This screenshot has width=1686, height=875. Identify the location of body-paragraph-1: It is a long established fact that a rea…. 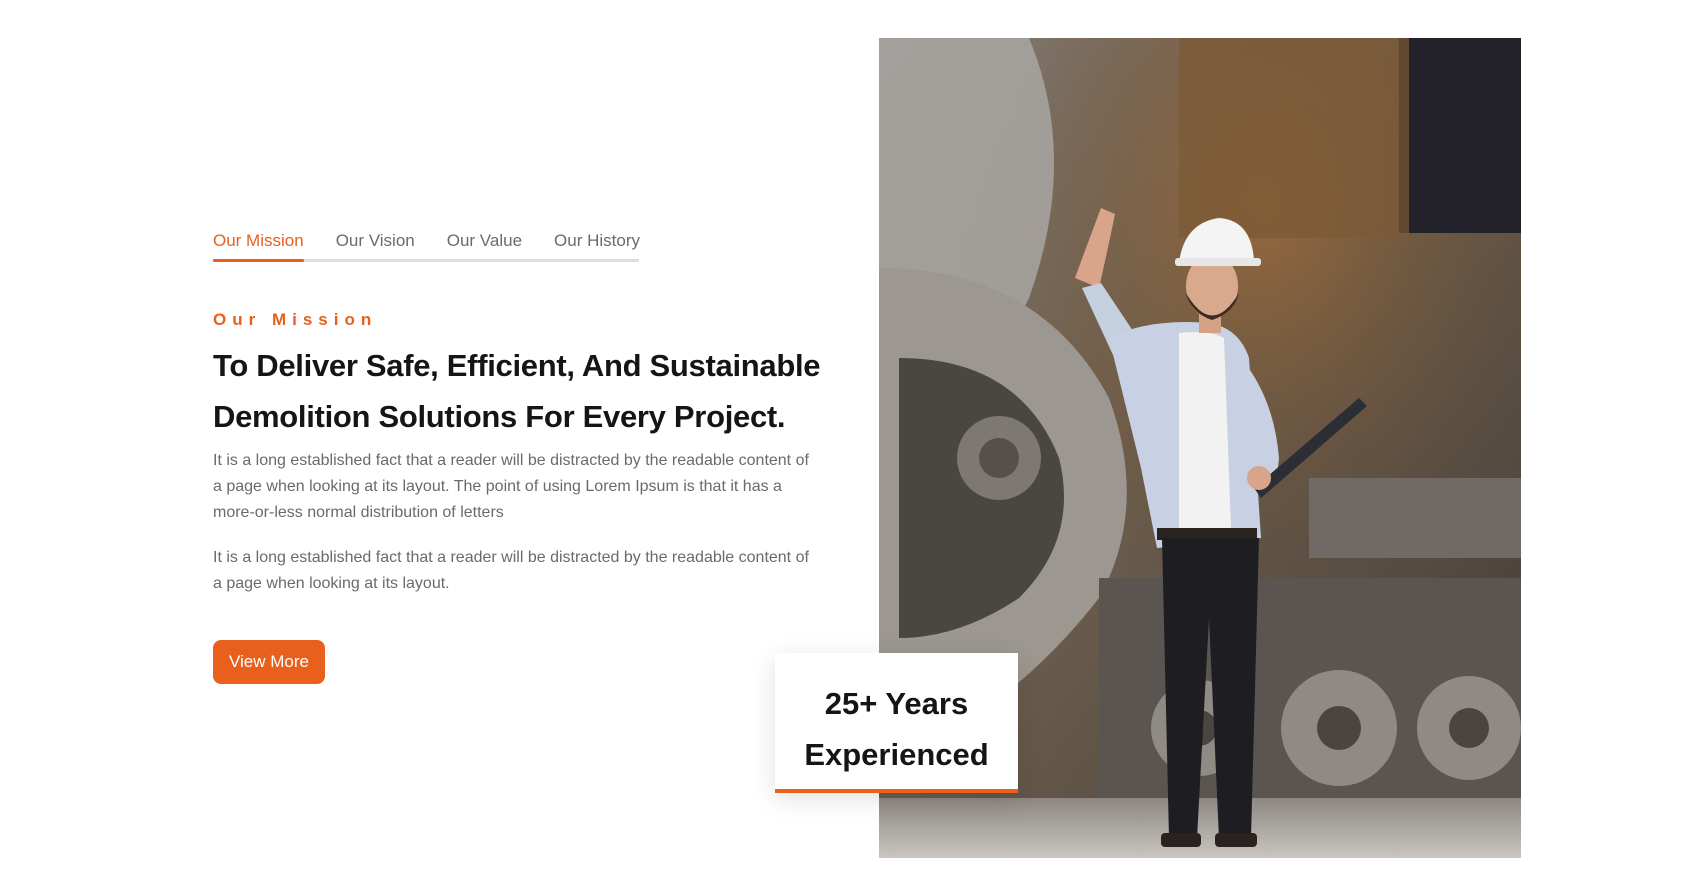
(511, 486).